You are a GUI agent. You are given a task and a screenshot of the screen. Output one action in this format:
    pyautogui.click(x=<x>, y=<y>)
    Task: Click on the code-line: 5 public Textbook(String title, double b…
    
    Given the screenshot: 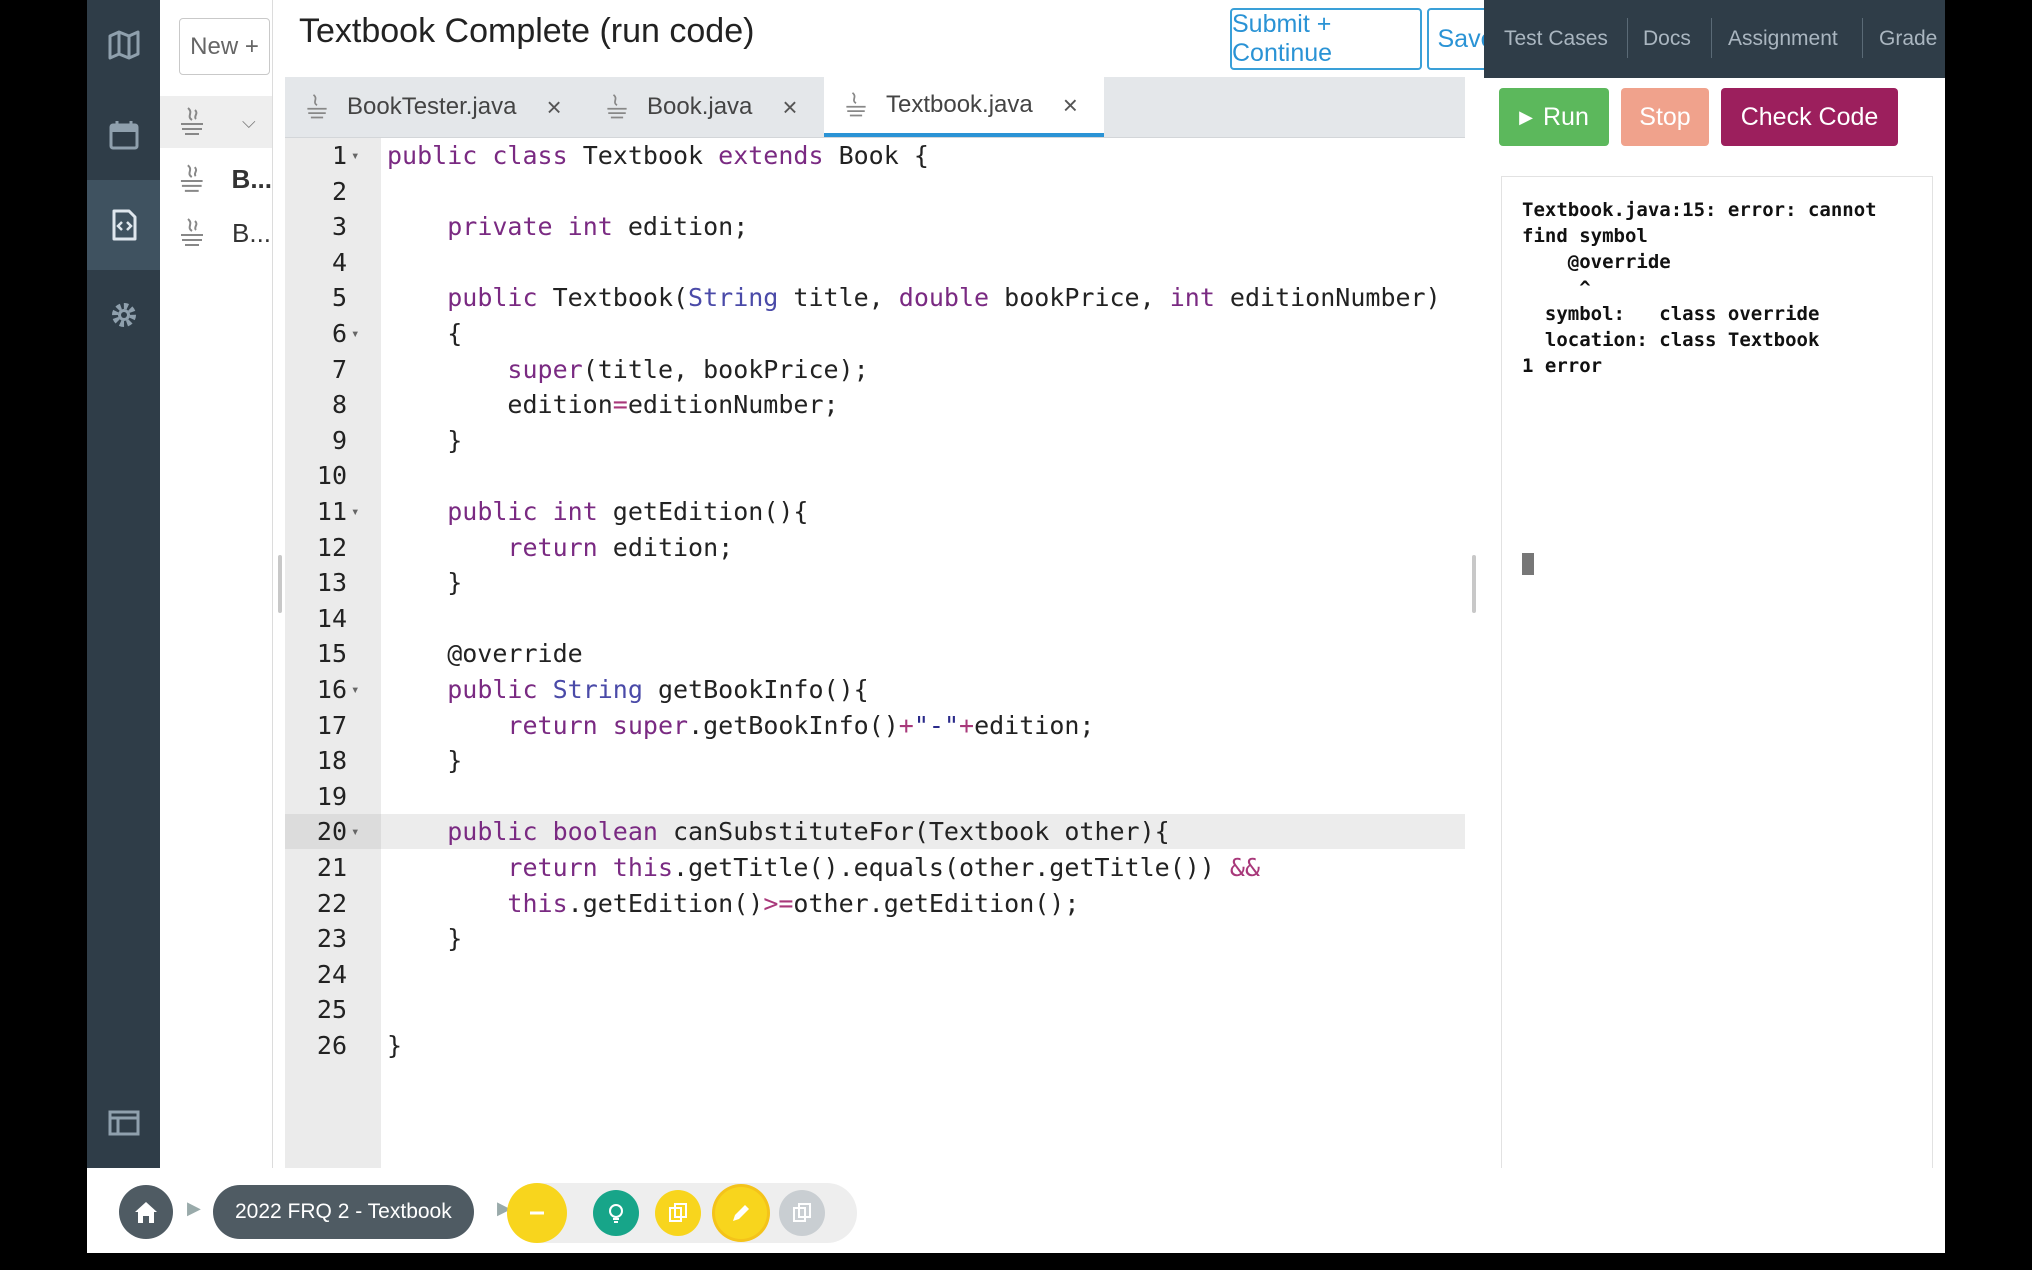 What is the action you would take?
    pyautogui.click(x=875, y=297)
    